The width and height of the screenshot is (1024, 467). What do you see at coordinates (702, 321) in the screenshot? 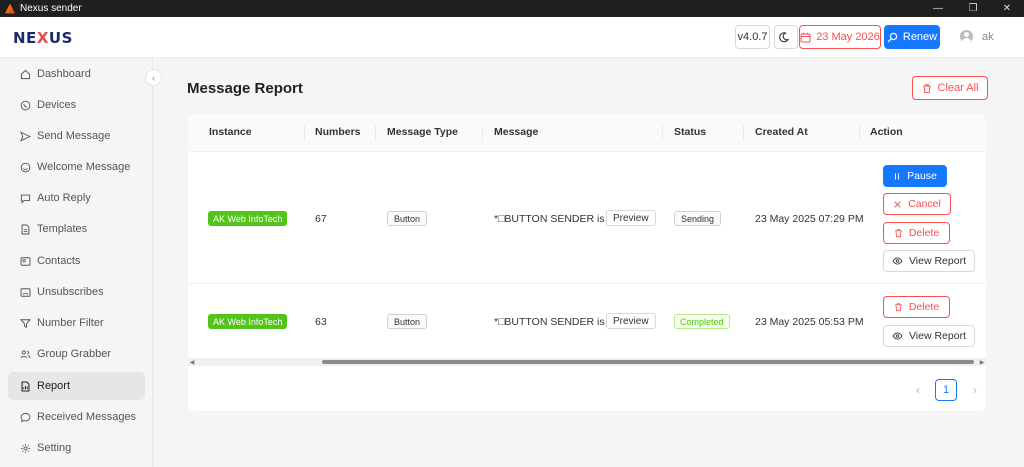
I see `status-badge: Completed` at bounding box center [702, 321].